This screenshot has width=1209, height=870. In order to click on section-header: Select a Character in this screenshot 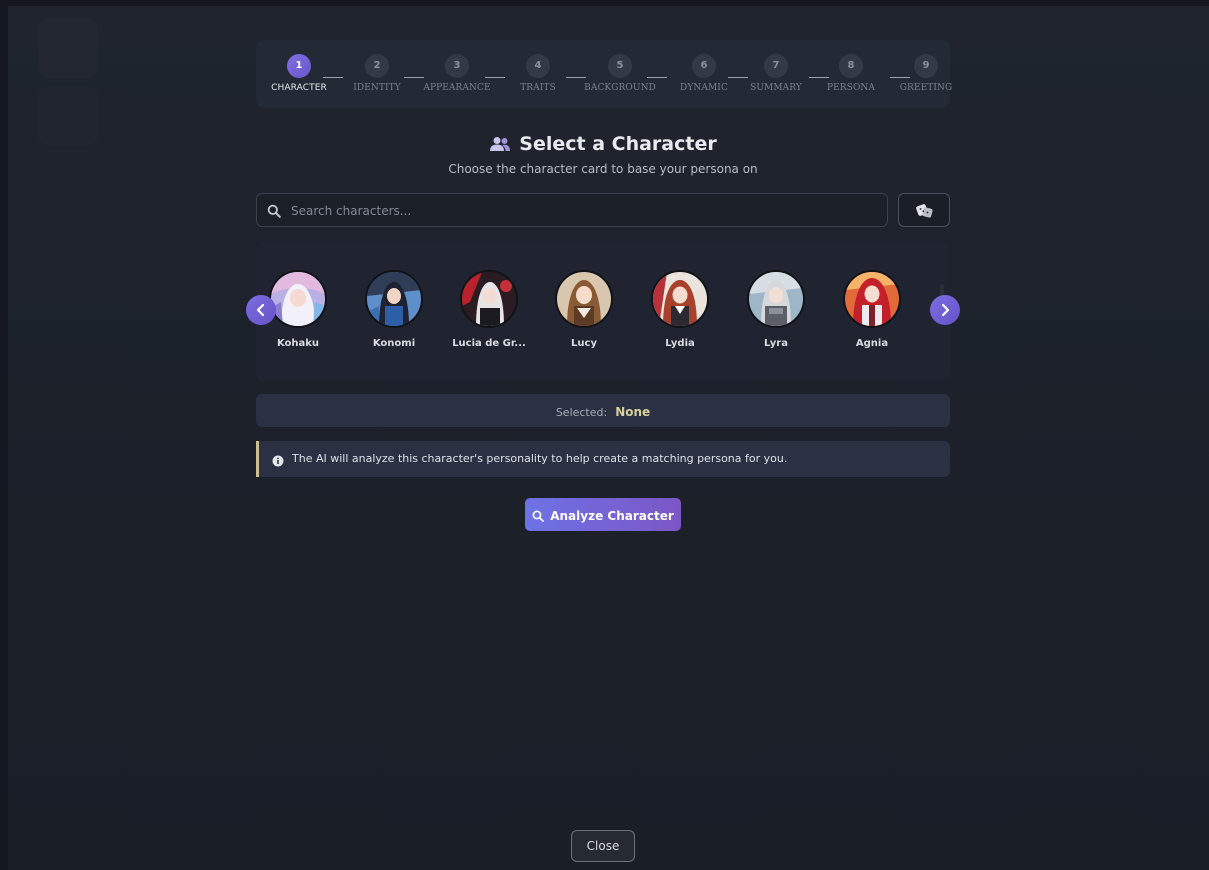, I will do `click(603, 144)`.